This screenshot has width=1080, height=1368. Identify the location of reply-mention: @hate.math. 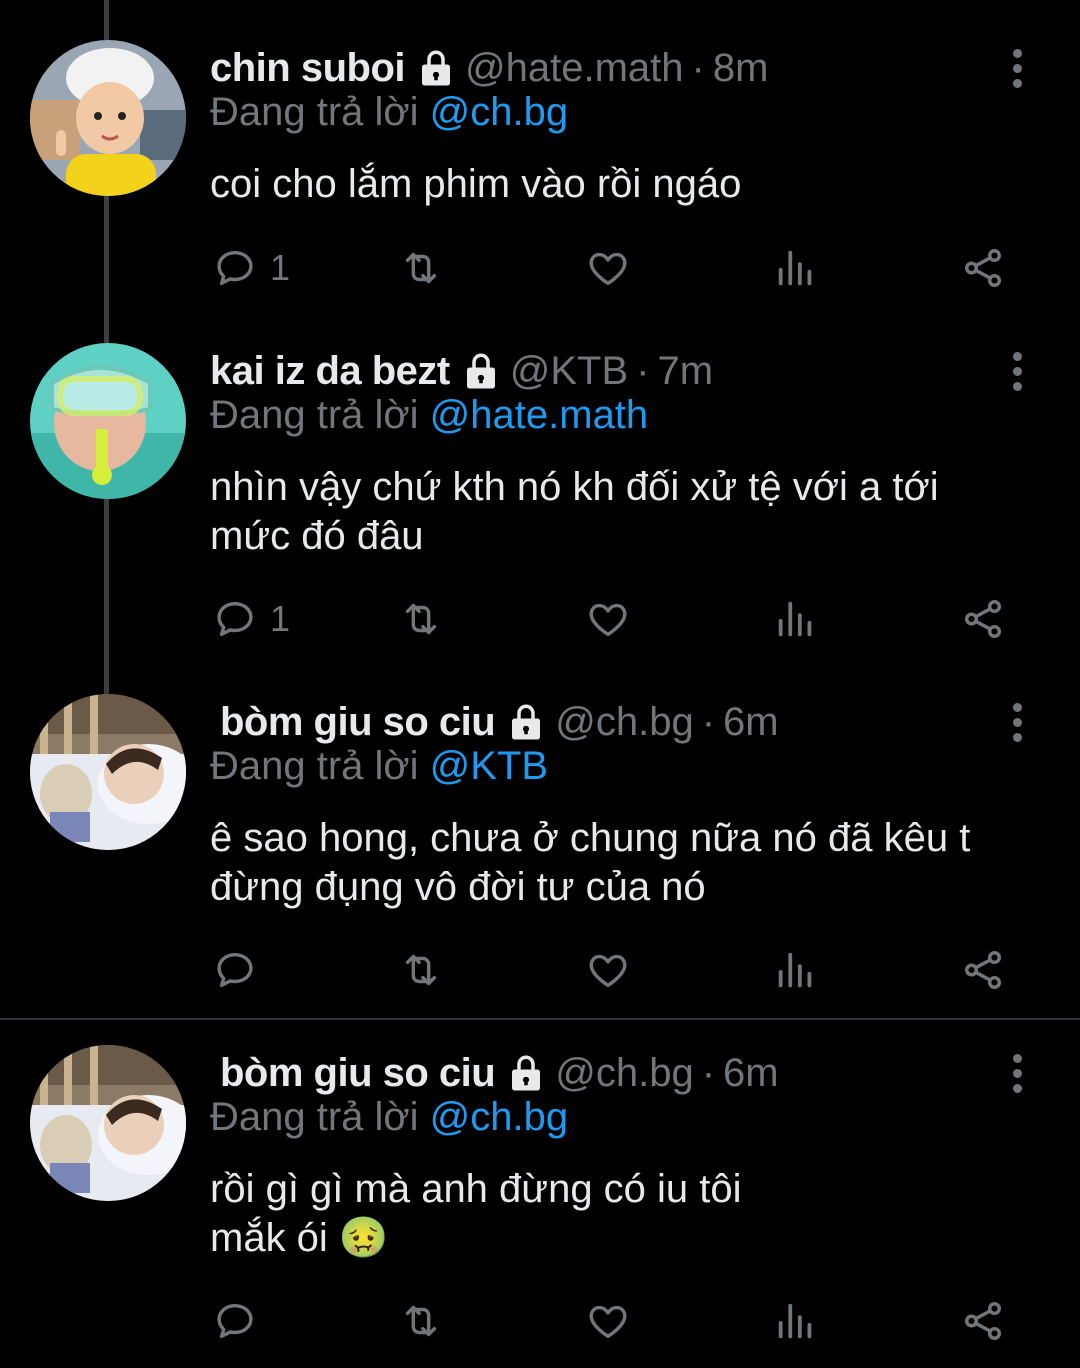
(539, 415).